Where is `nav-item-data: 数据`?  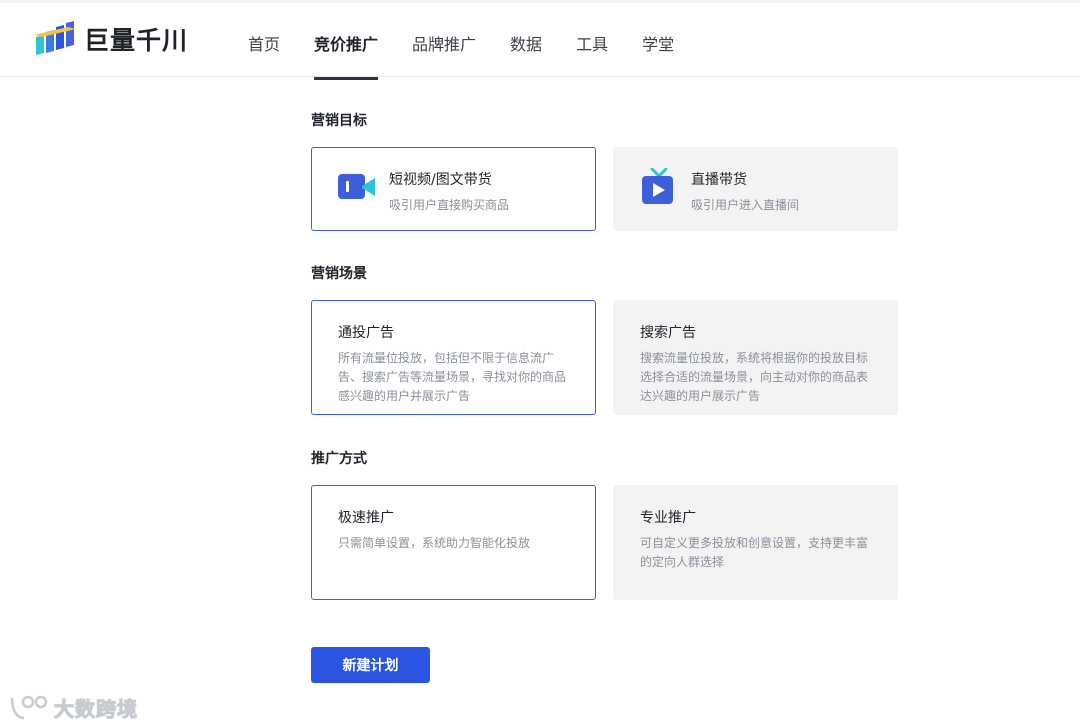 nav-item-data: 数据 is located at coordinates (526, 41).